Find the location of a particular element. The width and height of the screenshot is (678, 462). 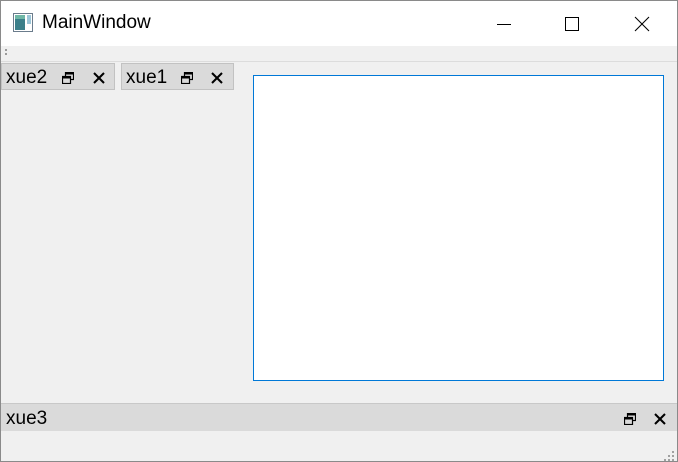

maximize-icon is located at coordinates (572, 23).